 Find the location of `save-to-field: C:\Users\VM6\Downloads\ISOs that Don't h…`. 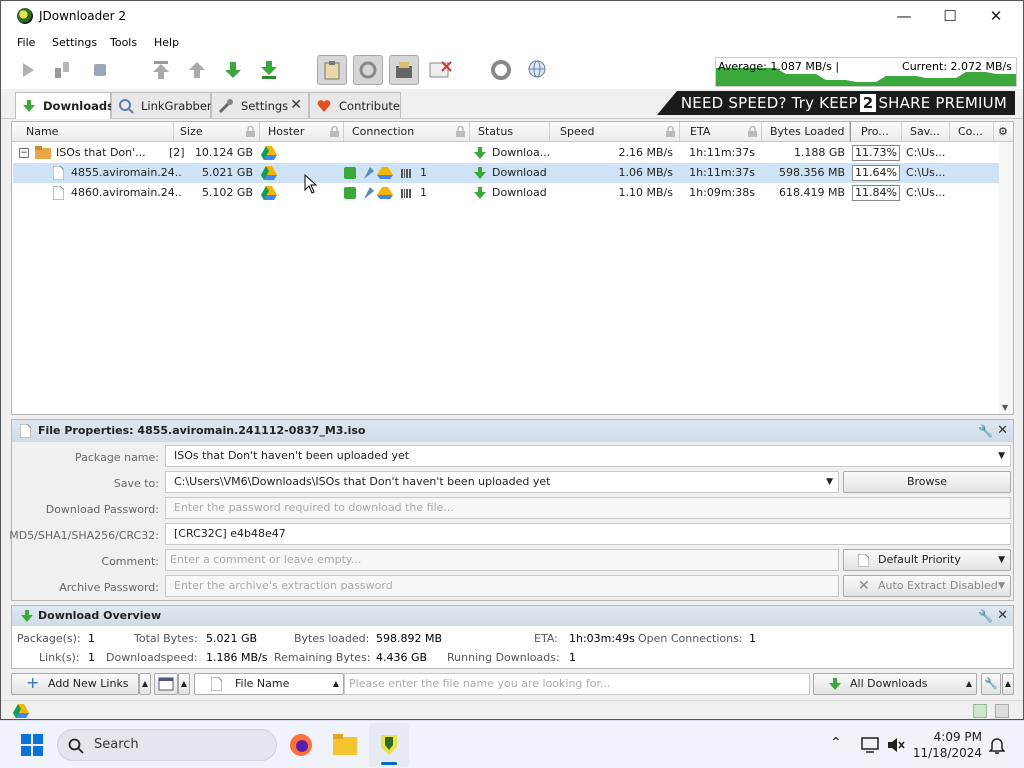

save-to-field: C:\Users\VM6\Downloads\ISOs that Don't h… is located at coordinates (502, 482).